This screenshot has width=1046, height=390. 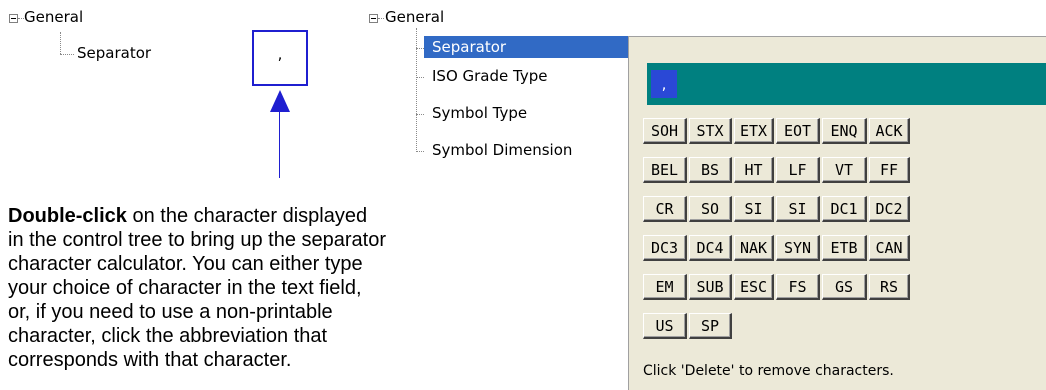 What do you see at coordinates (754, 170) in the screenshot?
I see `key-ht: HT` at bounding box center [754, 170].